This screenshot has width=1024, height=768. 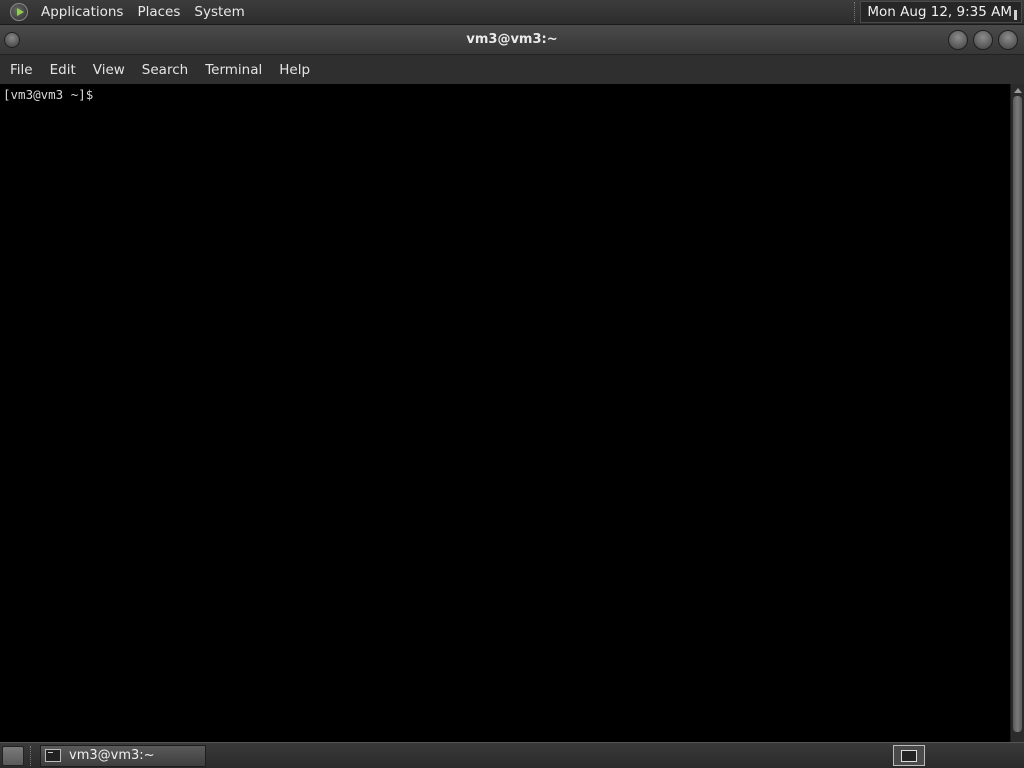 What do you see at coordinates (1018, 90) in the screenshot?
I see `scroll-up-icon` at bounding box center [1018, 90].